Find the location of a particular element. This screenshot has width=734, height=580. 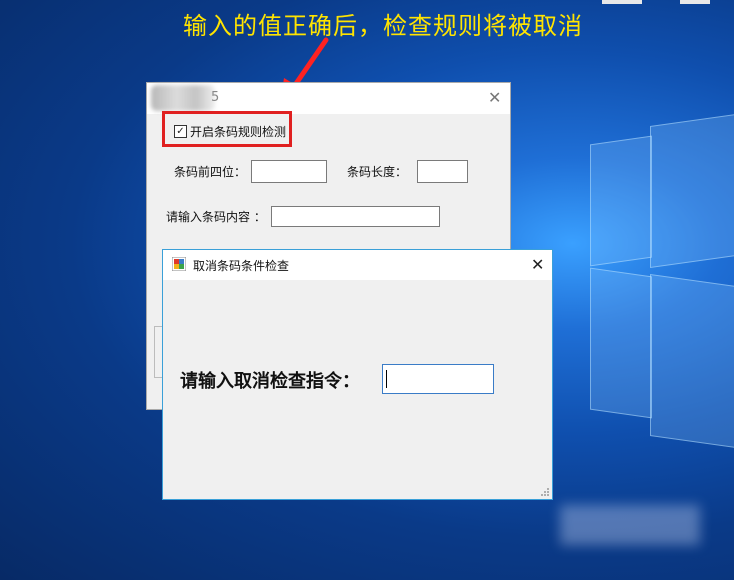

barcode-content-input is located at coordinates (355, 216).